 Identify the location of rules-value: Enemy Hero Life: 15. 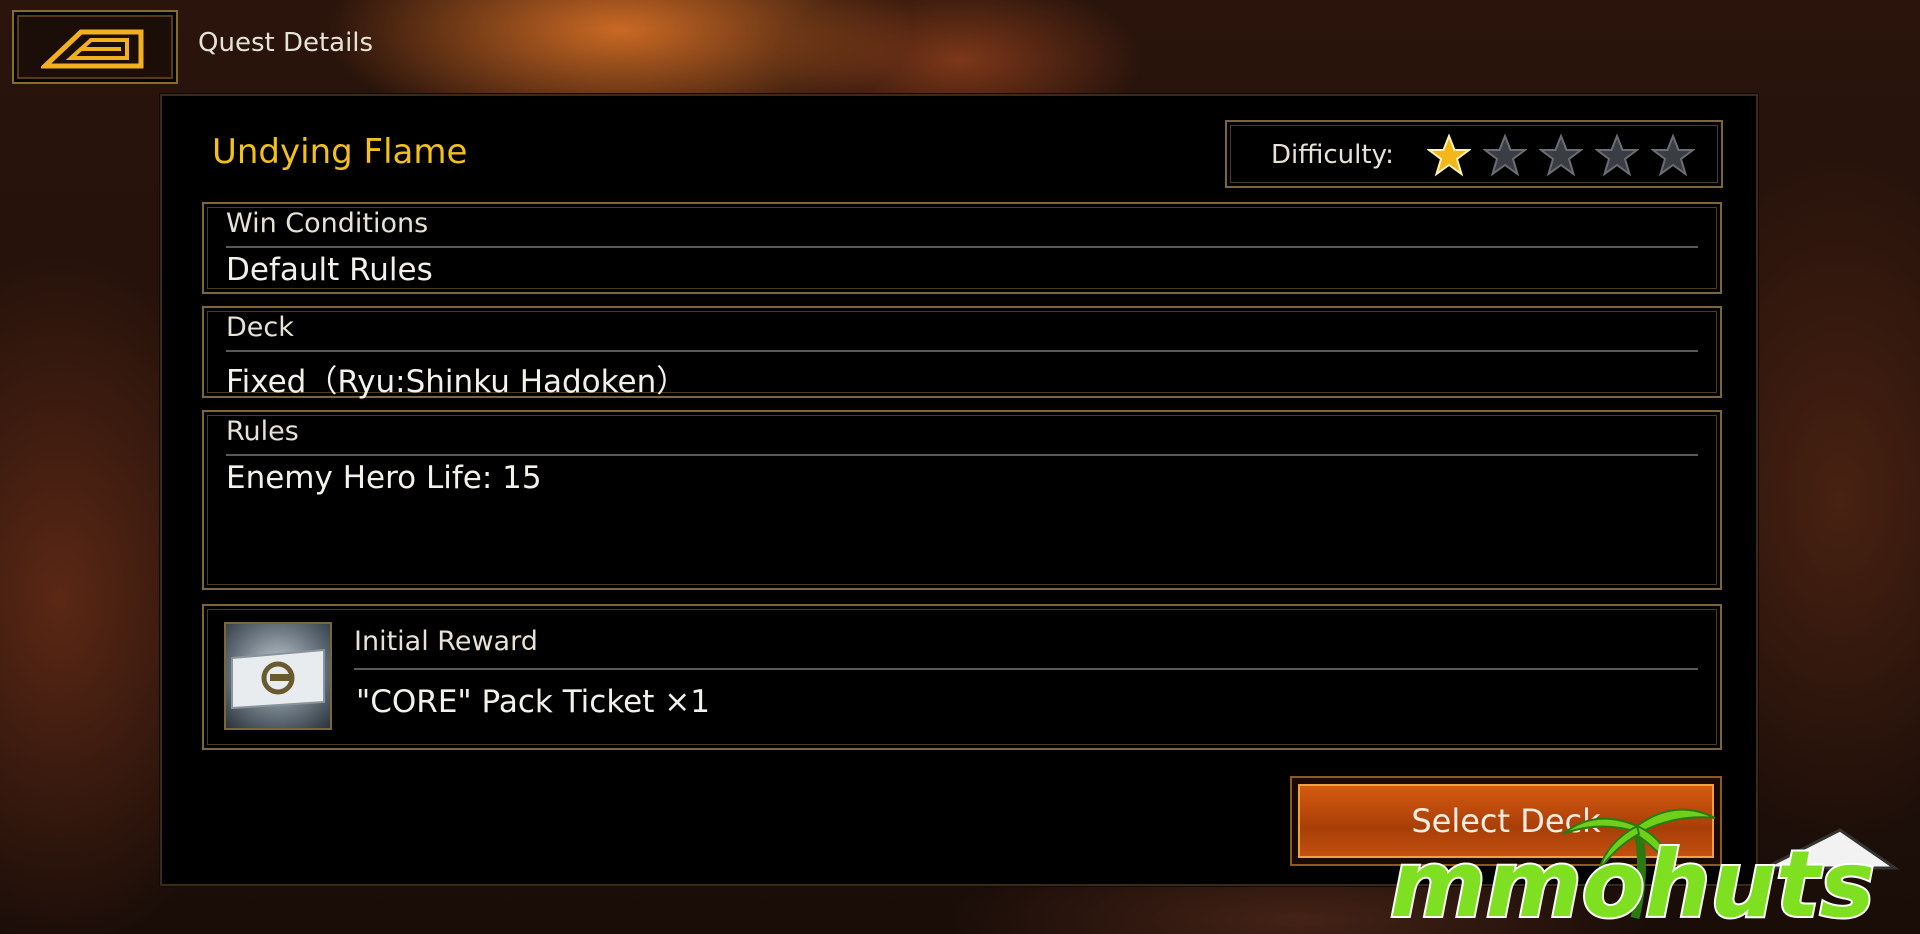
(384, 478).